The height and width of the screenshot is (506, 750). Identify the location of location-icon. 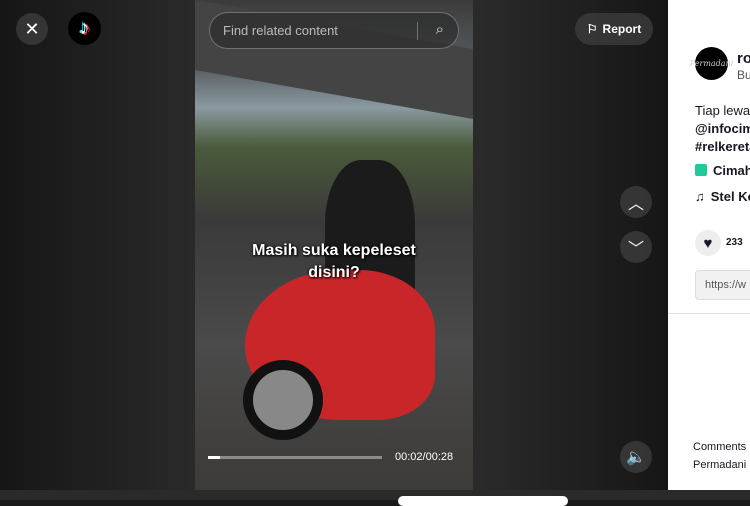
(701, 170).